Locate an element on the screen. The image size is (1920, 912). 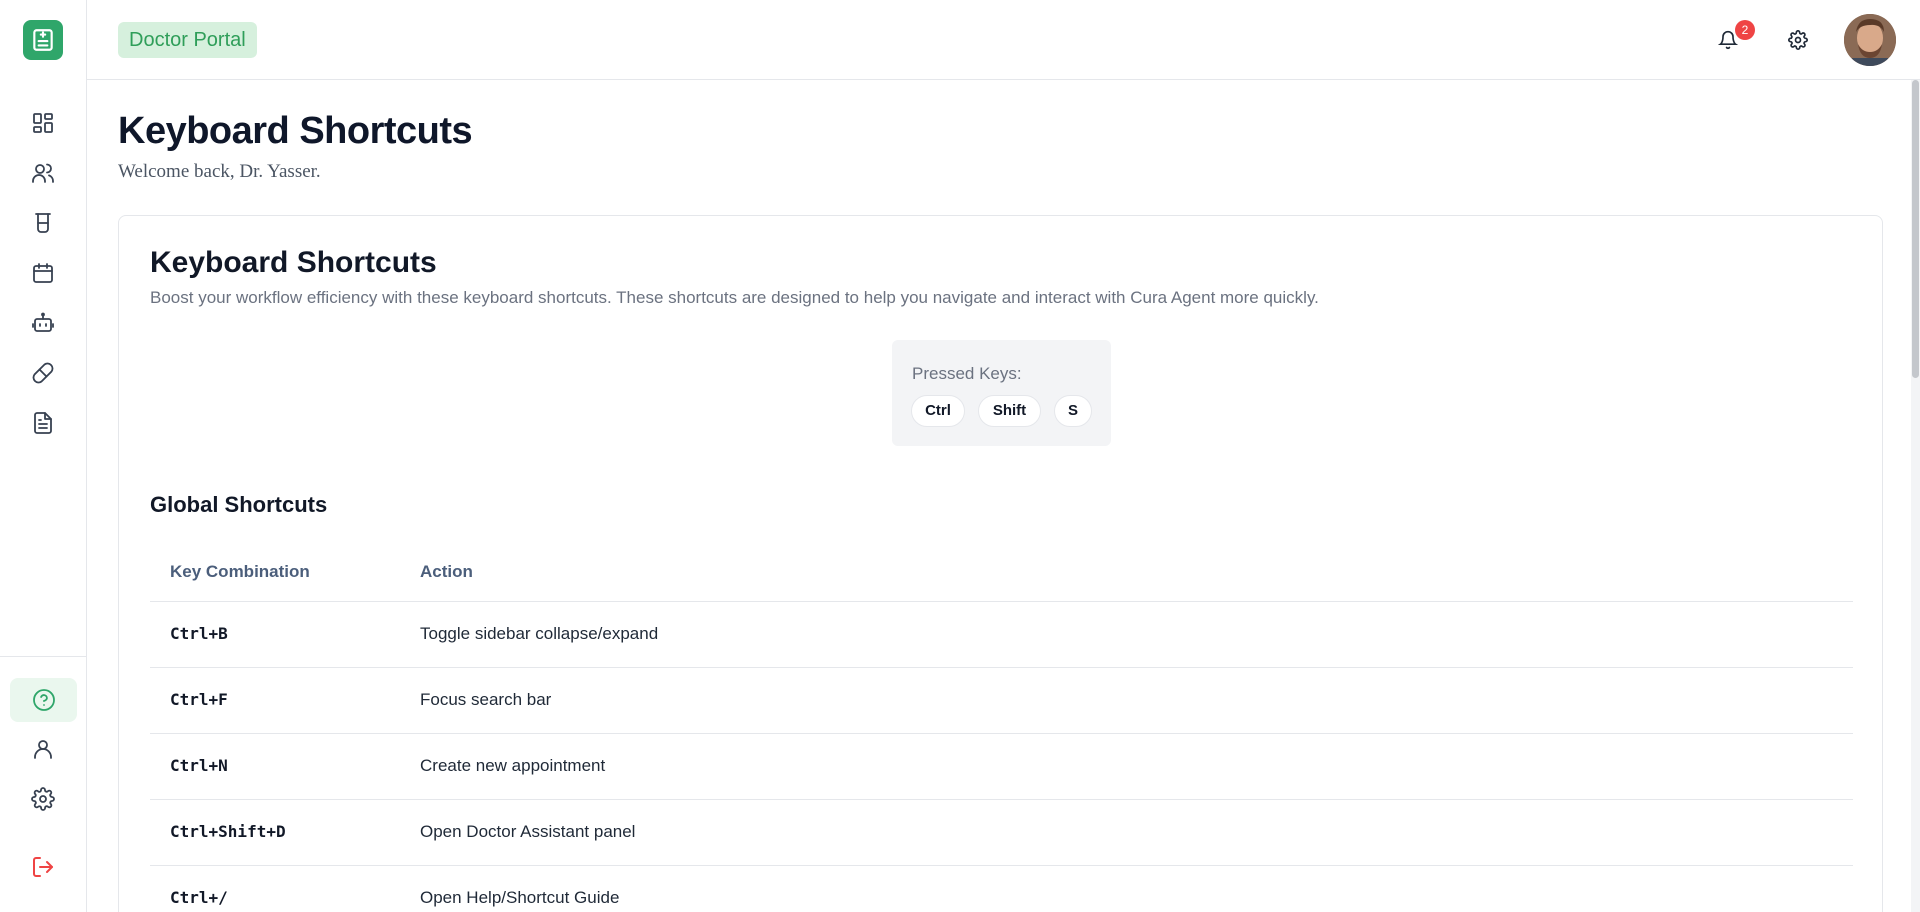
table-row: Ctrl+/ Open Help/Shortcut Guide is located at coordinates (1001, 889).